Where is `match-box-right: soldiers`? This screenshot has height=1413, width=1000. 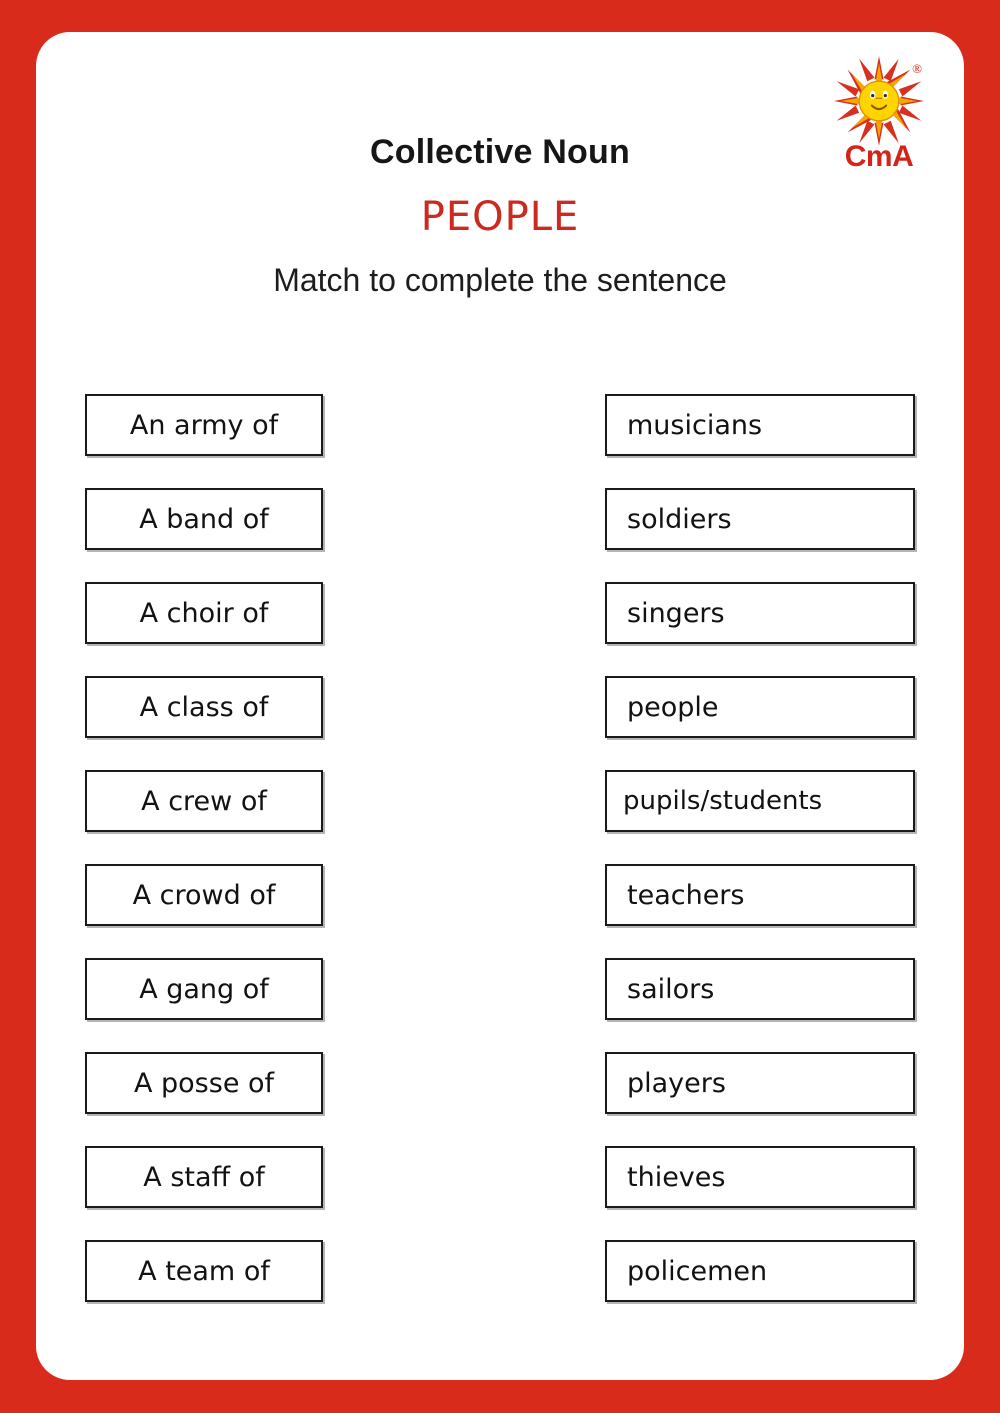
match-box-right: soldiers is located at coordinates (760, 519).